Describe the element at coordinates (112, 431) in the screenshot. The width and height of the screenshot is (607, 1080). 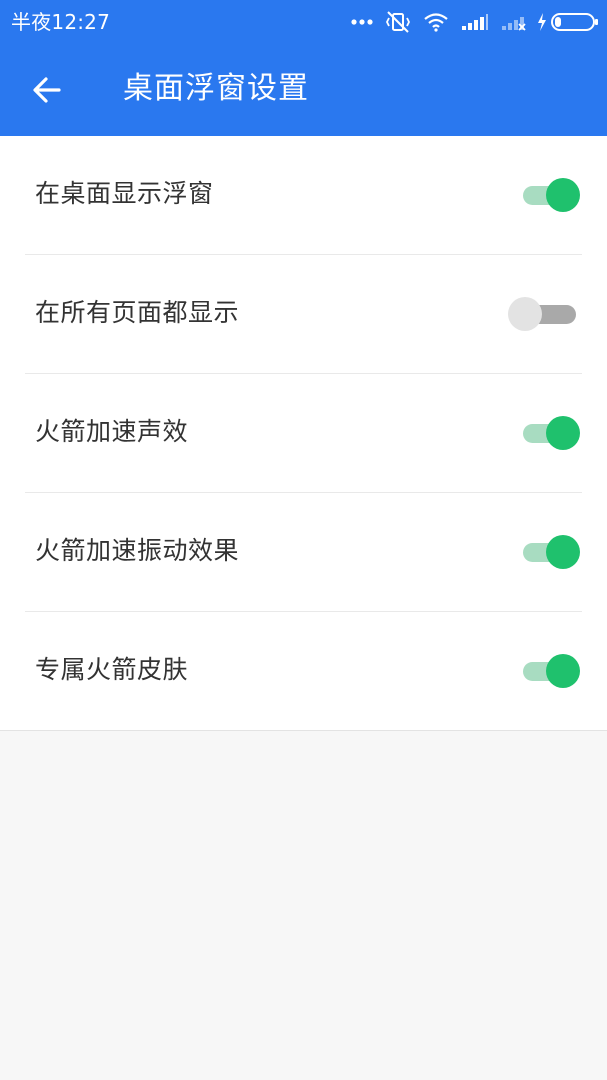
I see `setting-label: 火箭加速声效` at that location.